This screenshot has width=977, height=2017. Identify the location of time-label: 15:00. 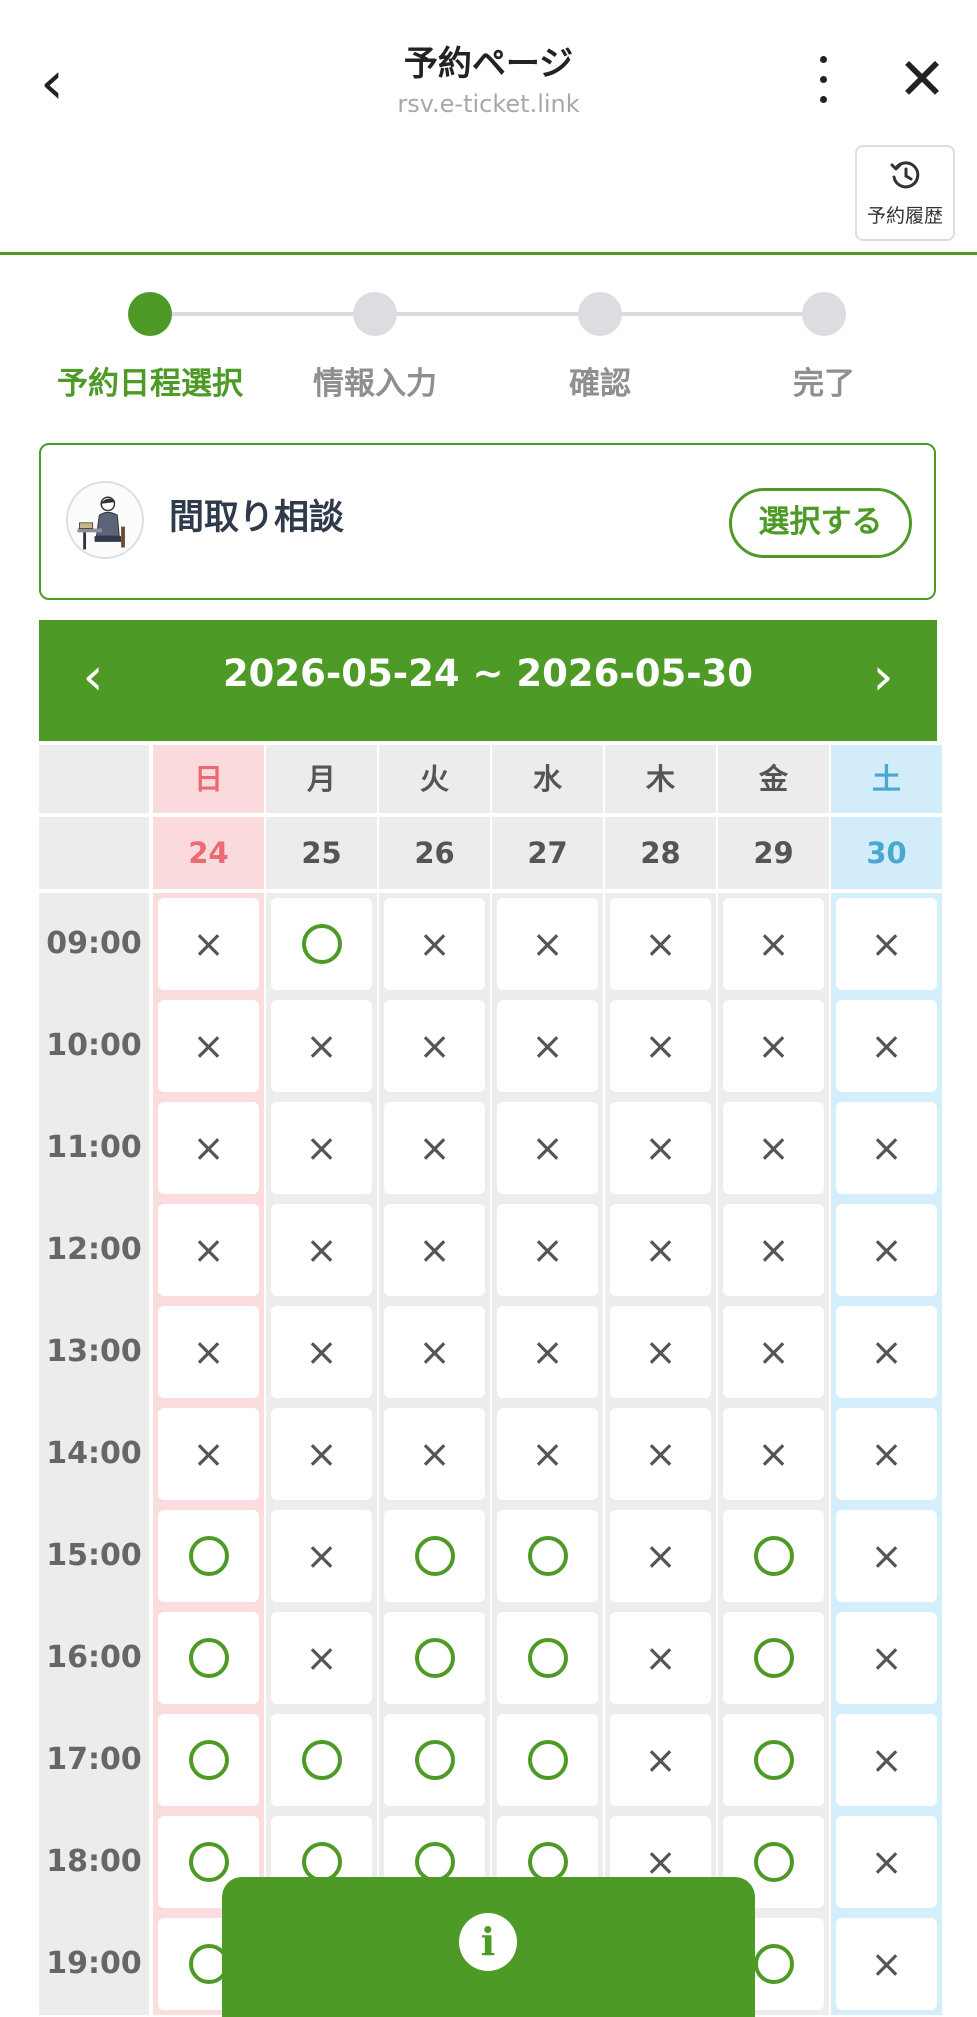
(94, 1556).